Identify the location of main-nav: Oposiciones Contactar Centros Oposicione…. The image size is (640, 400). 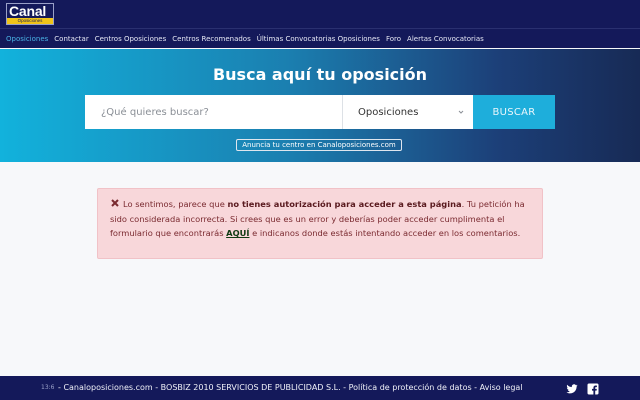
(320, 38).